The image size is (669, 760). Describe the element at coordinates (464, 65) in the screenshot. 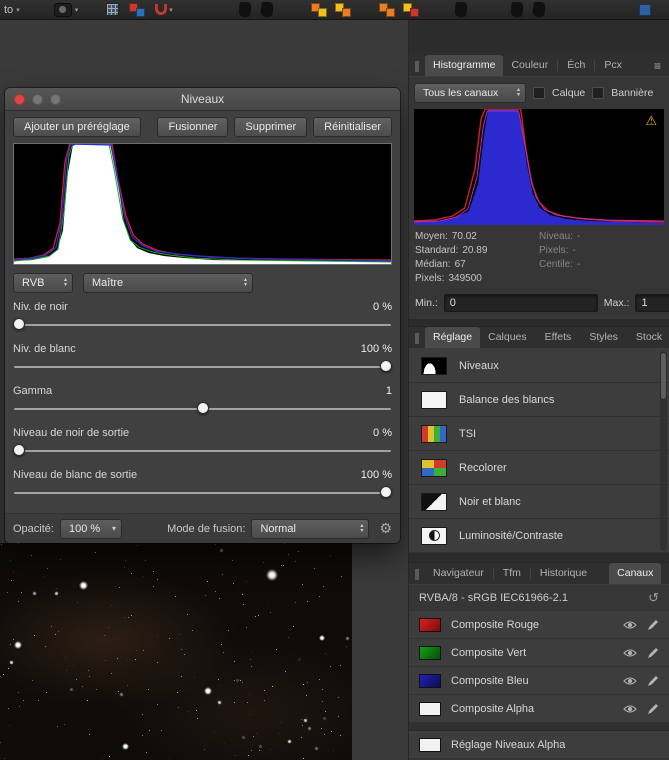

I see `tab-histogramme: Histogramme` at that location.